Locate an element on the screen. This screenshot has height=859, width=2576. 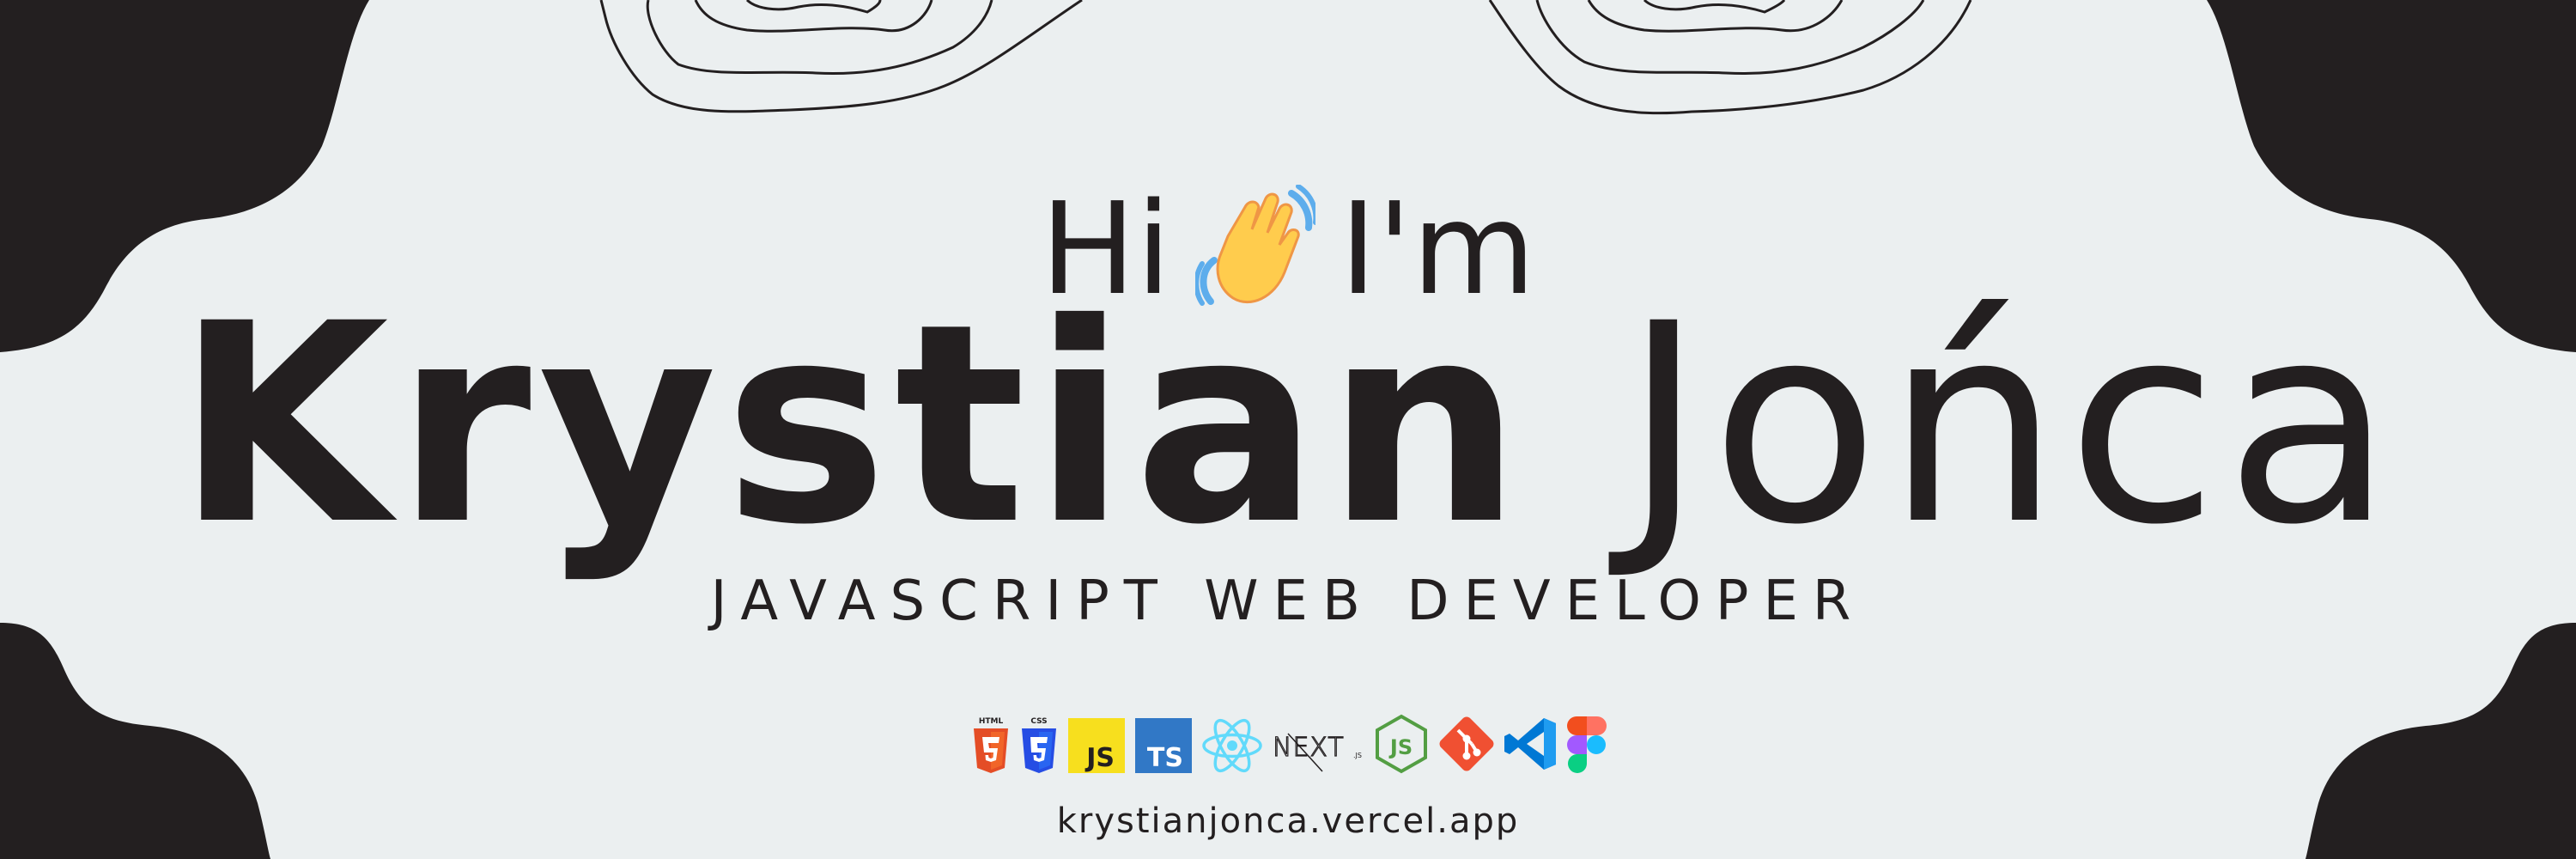
figma-icon is located at coordinates (1587, 744).